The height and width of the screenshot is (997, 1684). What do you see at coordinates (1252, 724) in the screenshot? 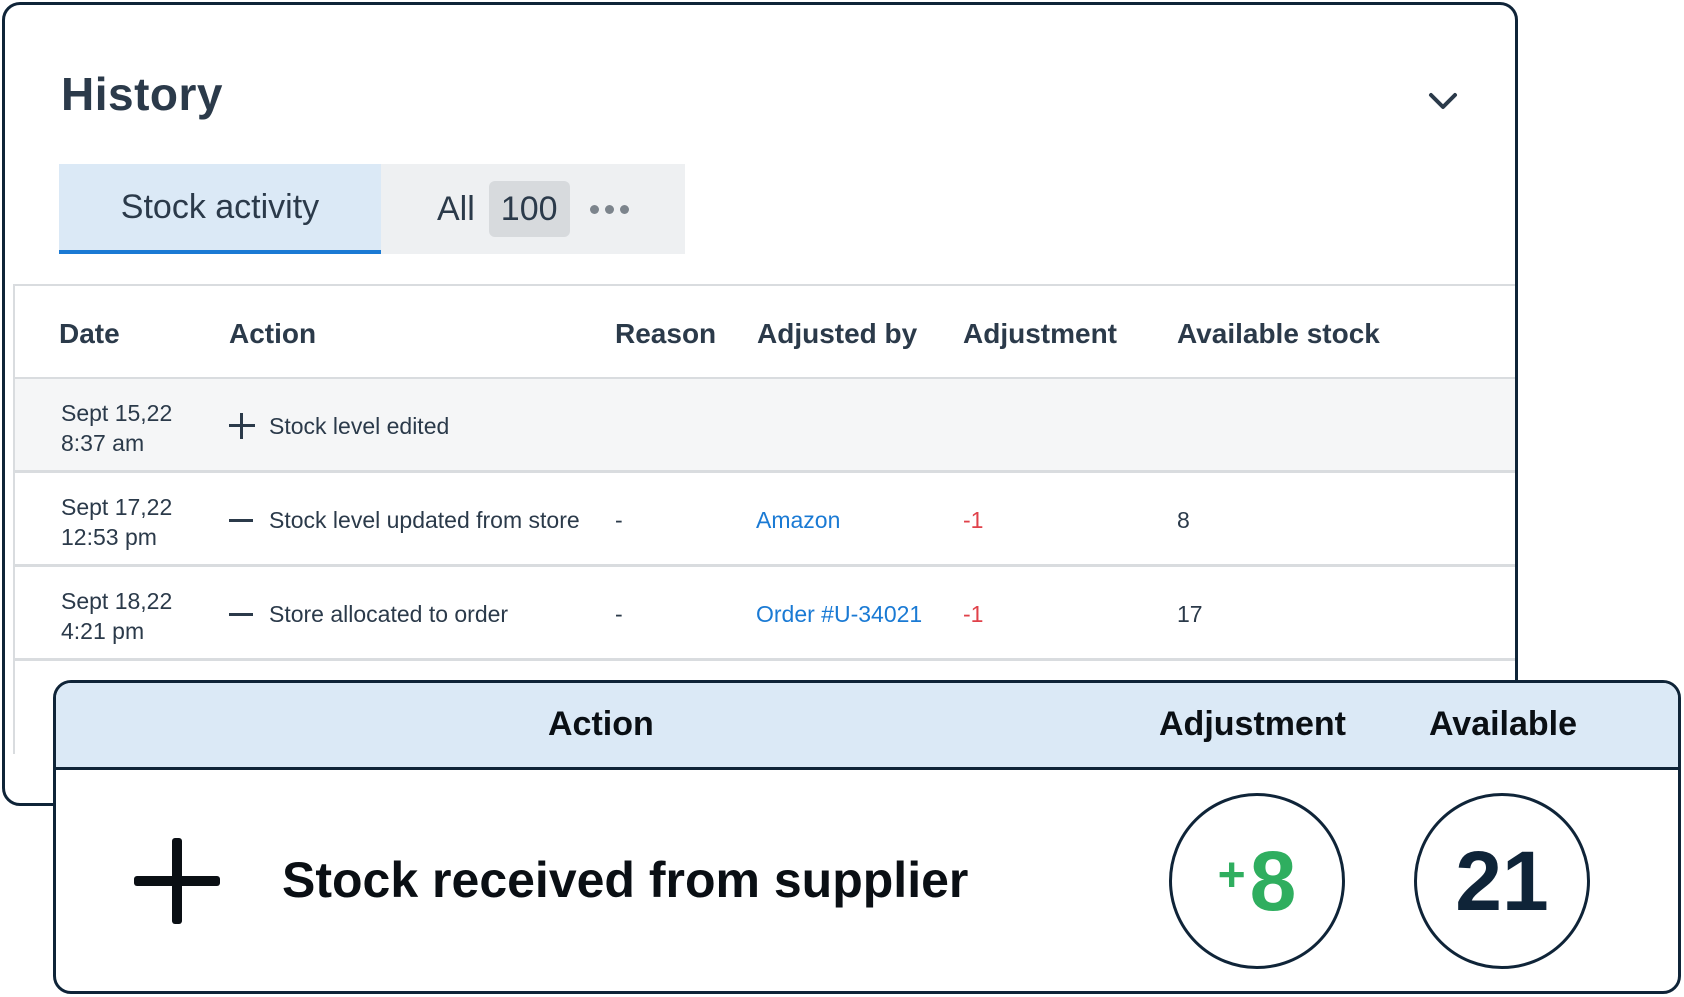
I see `highlight-header-adjustment: Adjustment` at bounding box center [1252, 724].